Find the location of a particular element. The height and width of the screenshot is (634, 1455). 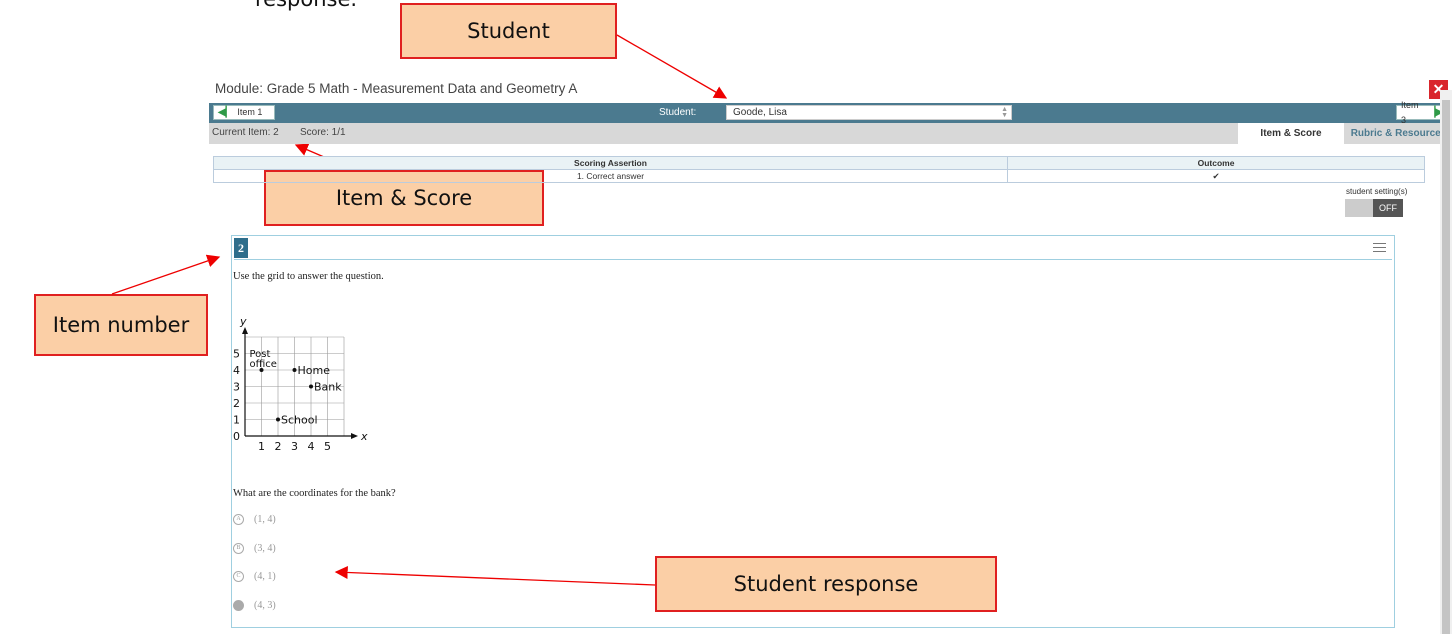

item-number-badge: 2 is located at coordinates (241, 248).